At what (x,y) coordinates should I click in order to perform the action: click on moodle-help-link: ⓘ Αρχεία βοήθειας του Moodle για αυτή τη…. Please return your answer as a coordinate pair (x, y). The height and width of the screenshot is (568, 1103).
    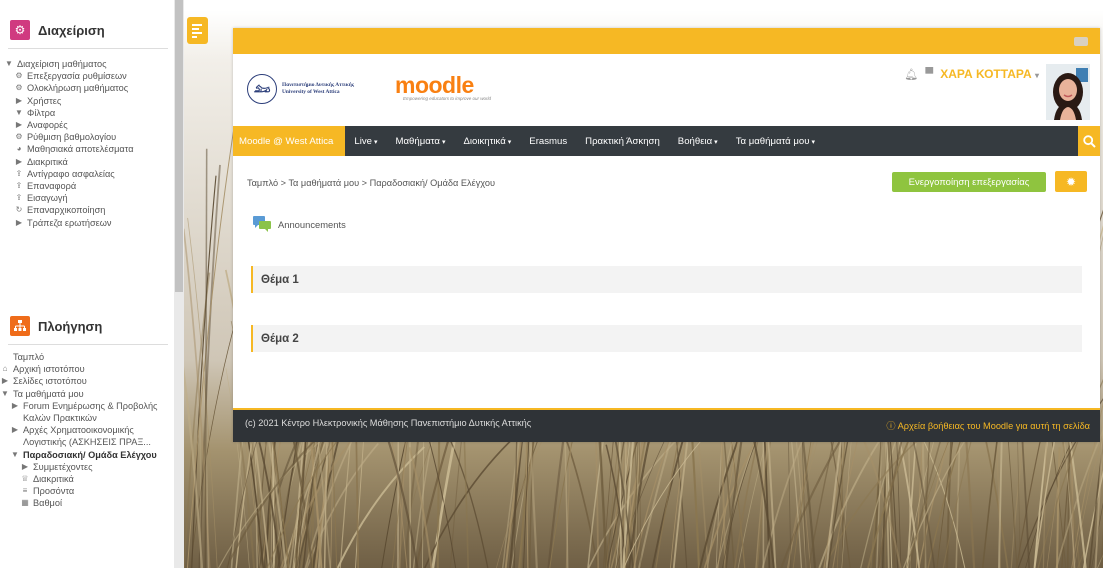
    Looking at the image, I should click on (988, 425).